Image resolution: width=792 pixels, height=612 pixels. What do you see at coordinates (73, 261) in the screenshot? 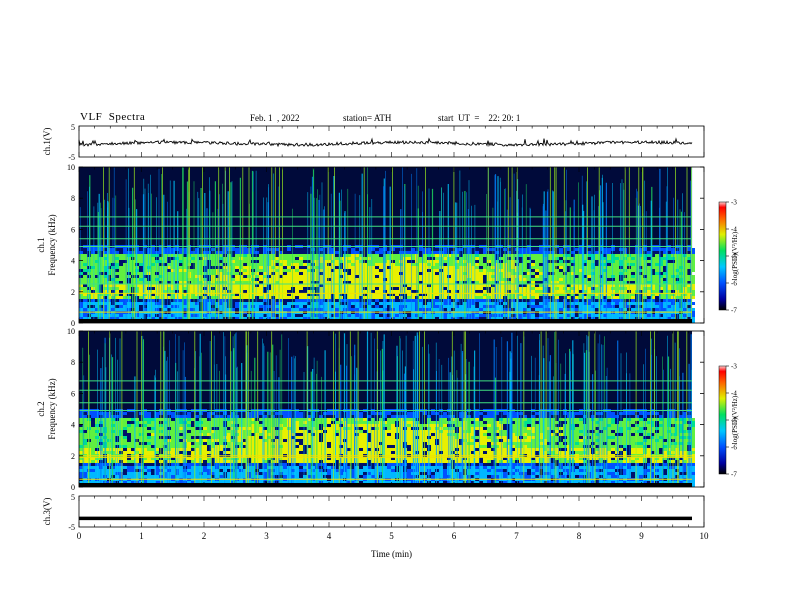
I see `ch1-spectrogram-ytick-label: 4` at bounding box center [73, 261].